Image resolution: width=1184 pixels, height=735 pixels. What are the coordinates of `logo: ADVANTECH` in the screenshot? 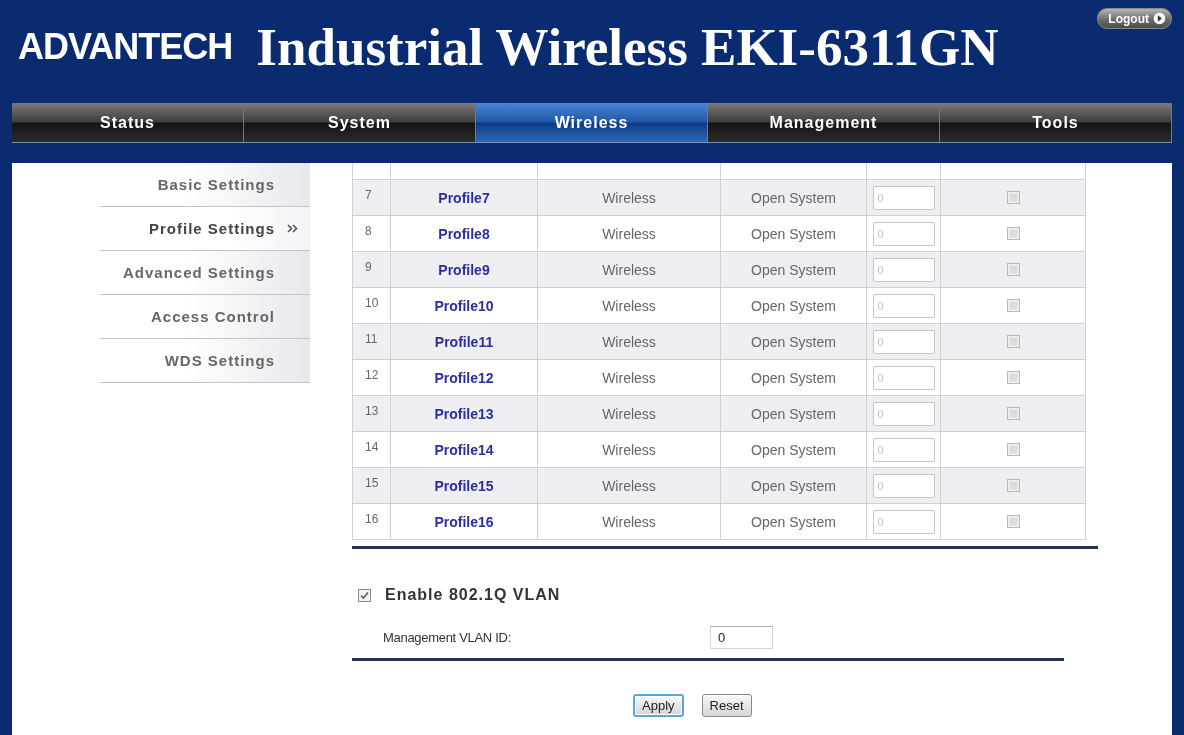 It's located at (125, 47).